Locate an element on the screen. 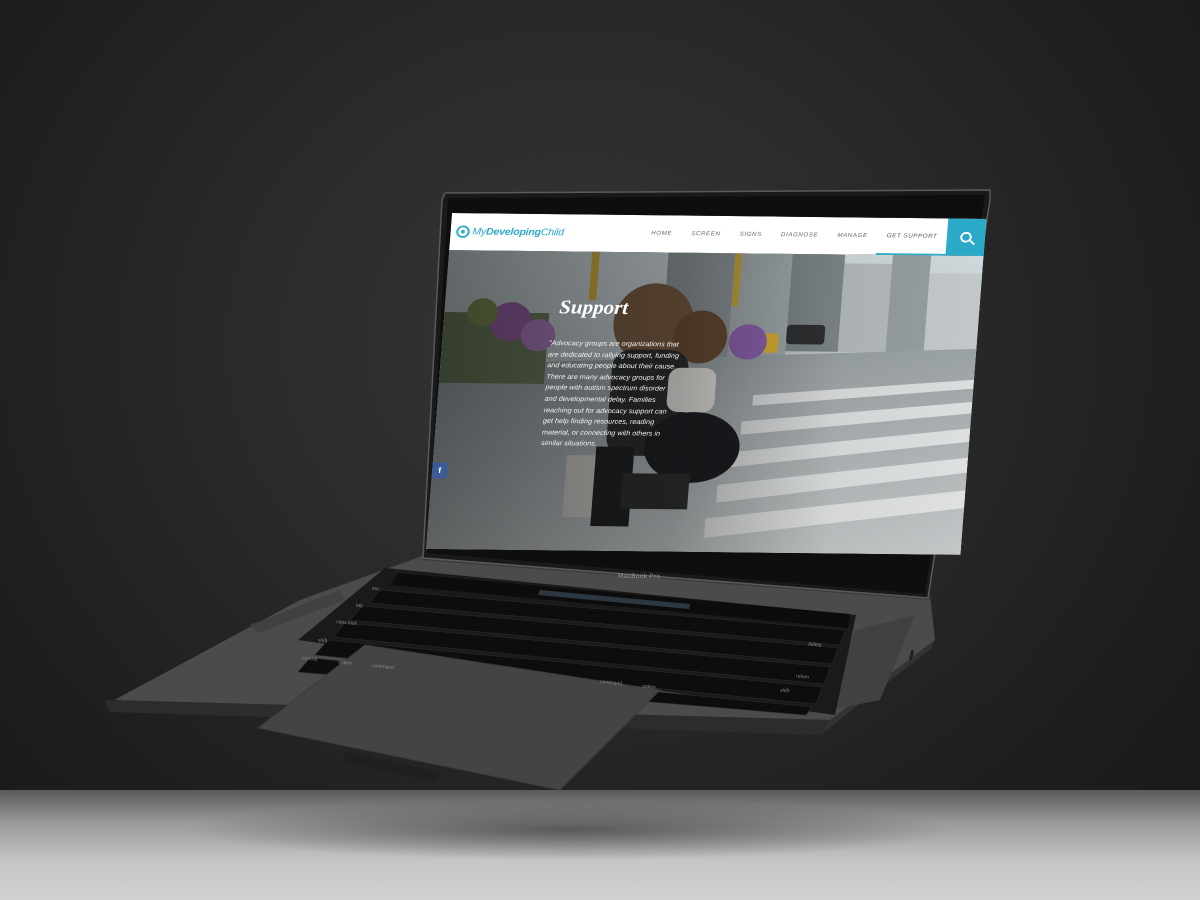 The width and height of the screenshot is (1200, 900). key-shift-left: shift is located at coordinates (322, 641).